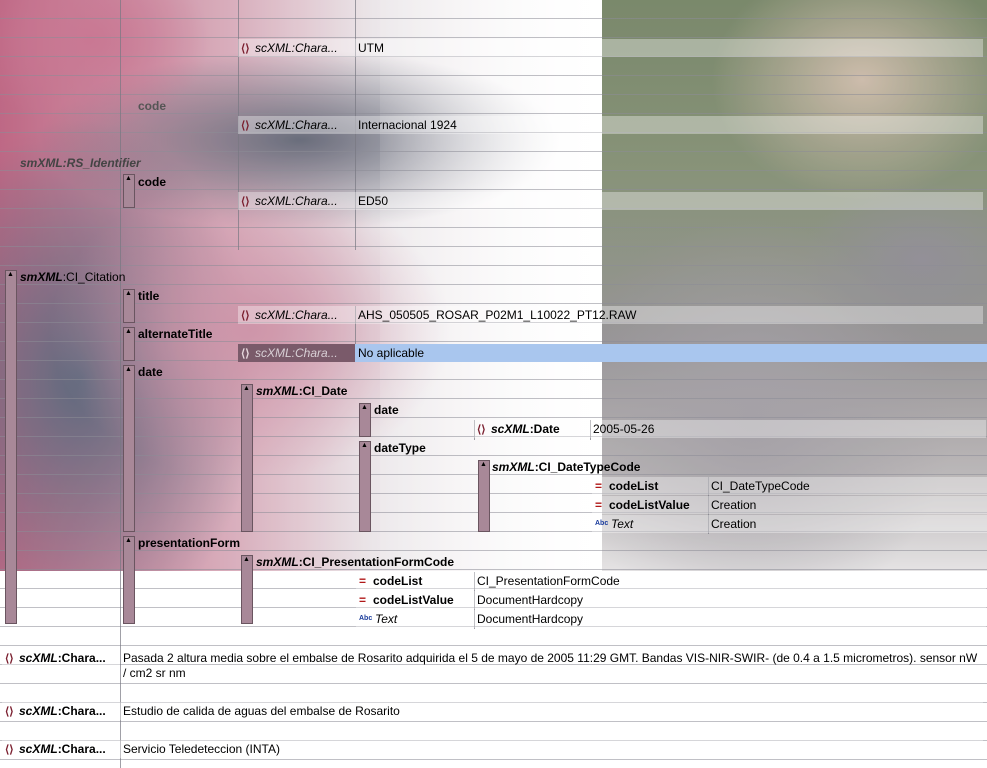  What do you see at coordinates (400, 448) in the screenshot?
I see `datetype-label: dateType` at bounding box center [400, 448].